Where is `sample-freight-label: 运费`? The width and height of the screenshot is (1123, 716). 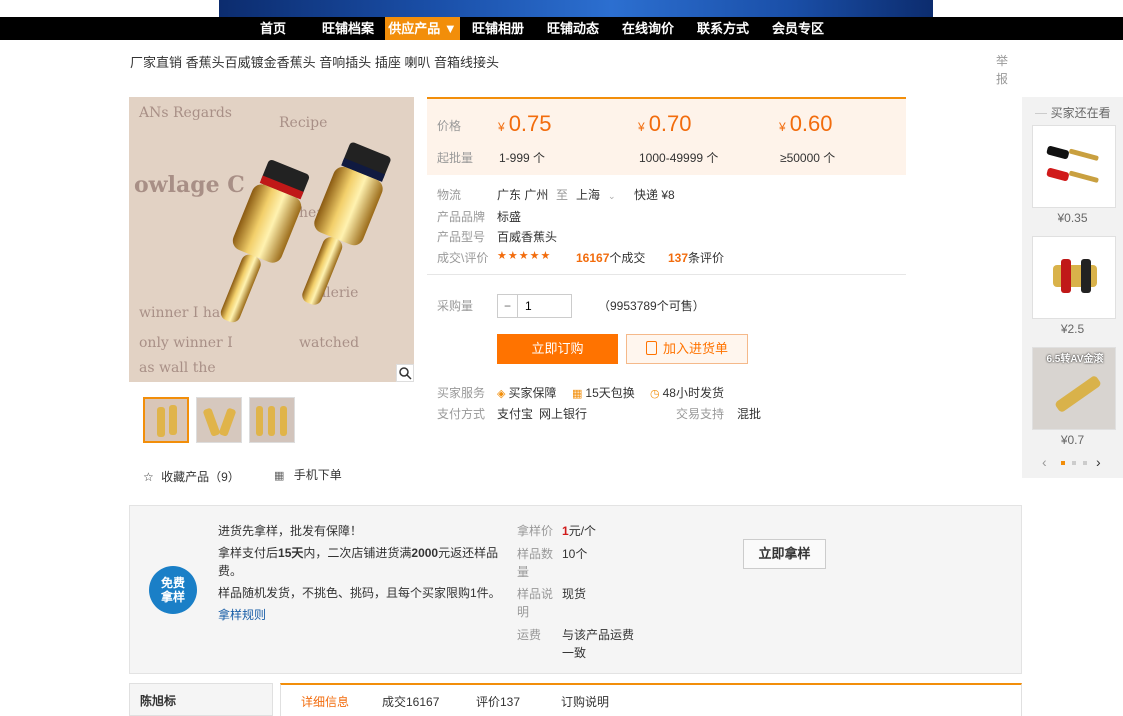
sample-freight-label: 运费 is located at coordinates (529, 635).